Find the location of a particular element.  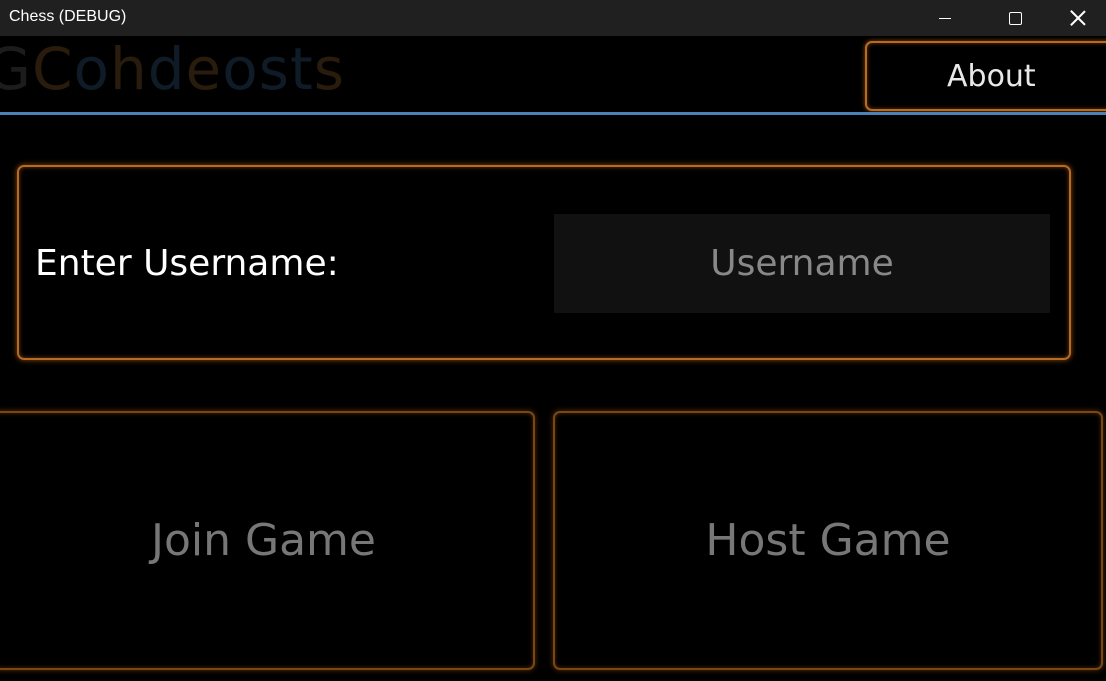

logo-letter: h is located at coordinates (128, 69).